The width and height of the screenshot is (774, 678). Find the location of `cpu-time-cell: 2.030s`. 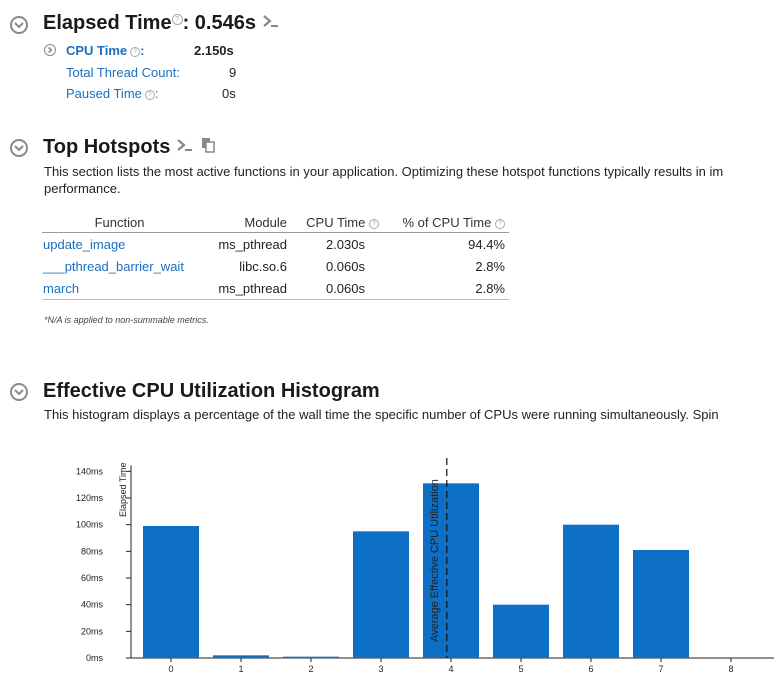

cpu-time-cell: 2.030s is located at coordinates (345, 244).